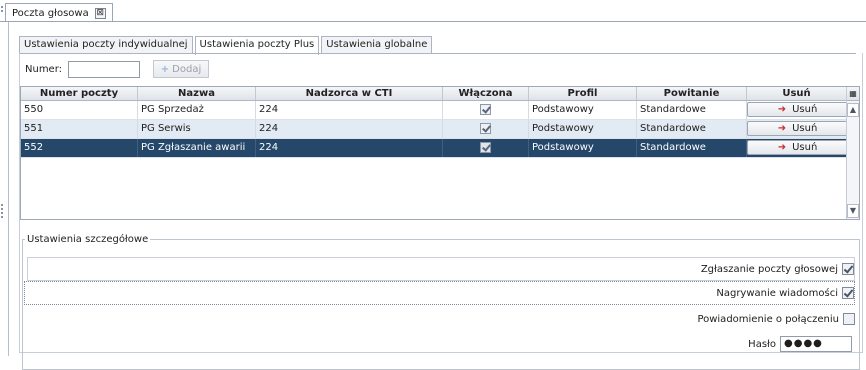  Describe the element at coordinates (583, 93) in the screenshot. I see `header-profil: Profil` at that location.